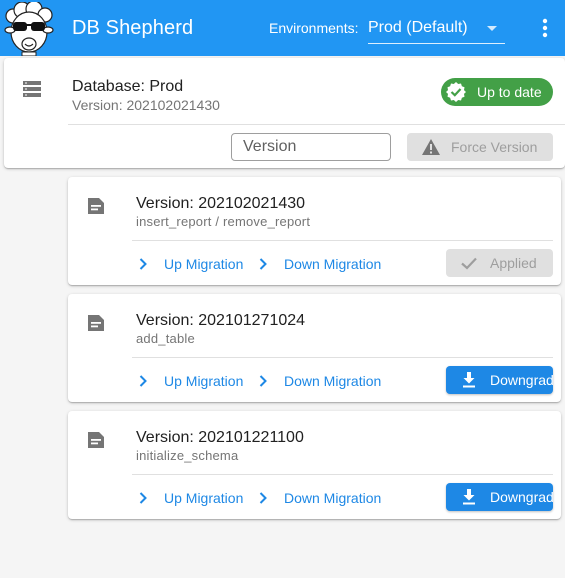  I want to click on migration-version: Version: 202101221100, so click(220, 437).